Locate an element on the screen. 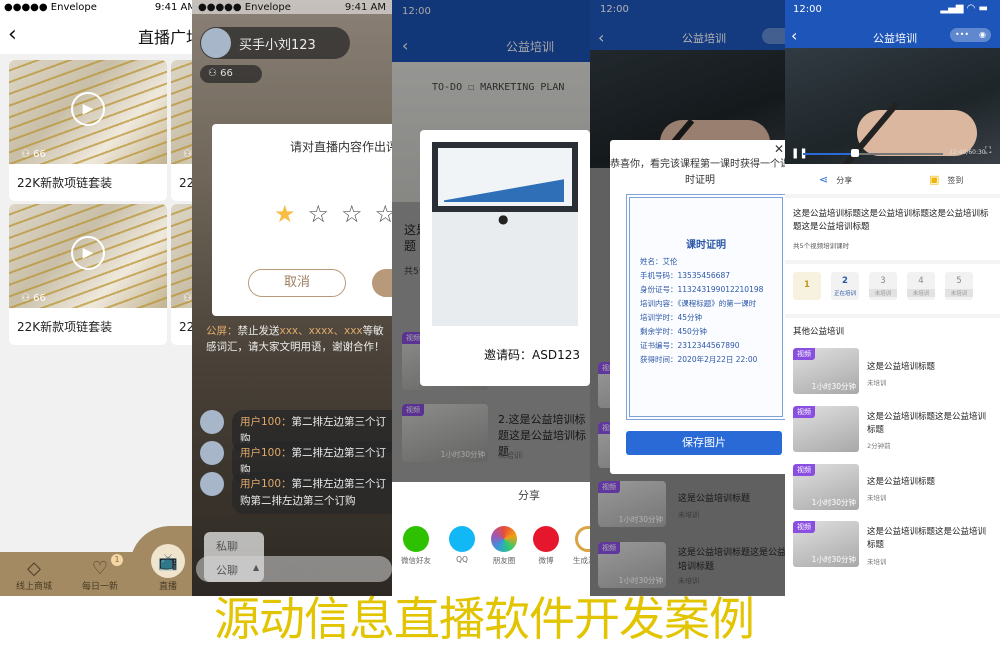 The width and height of the screenshot is (1000, 650). section-title: 其他公益培训 is located at coordinates (819, 332).